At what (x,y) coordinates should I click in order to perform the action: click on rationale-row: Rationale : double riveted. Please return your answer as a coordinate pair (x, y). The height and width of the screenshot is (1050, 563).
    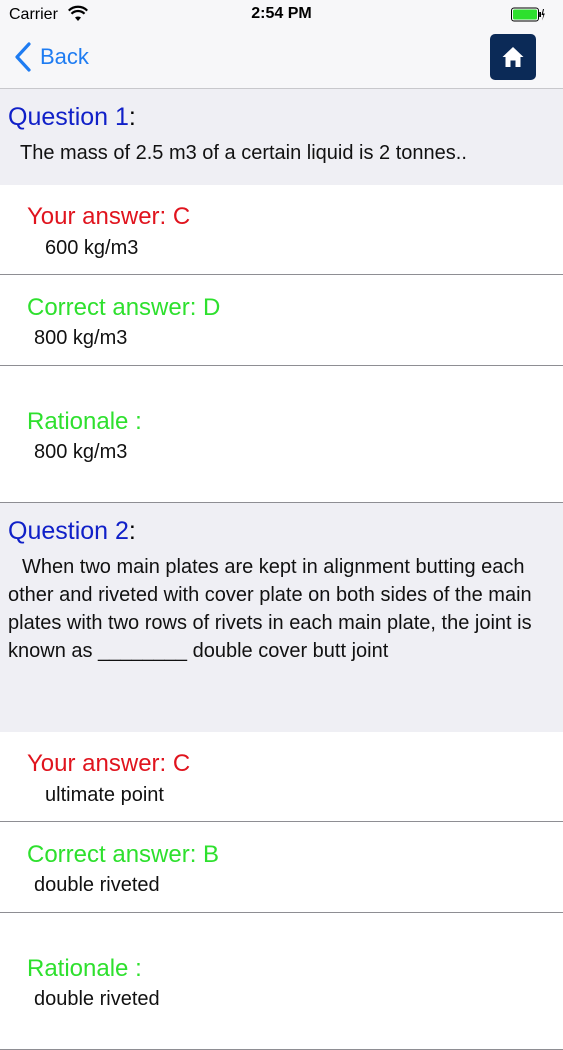
    Looking at the image, I should click on (281, 981).